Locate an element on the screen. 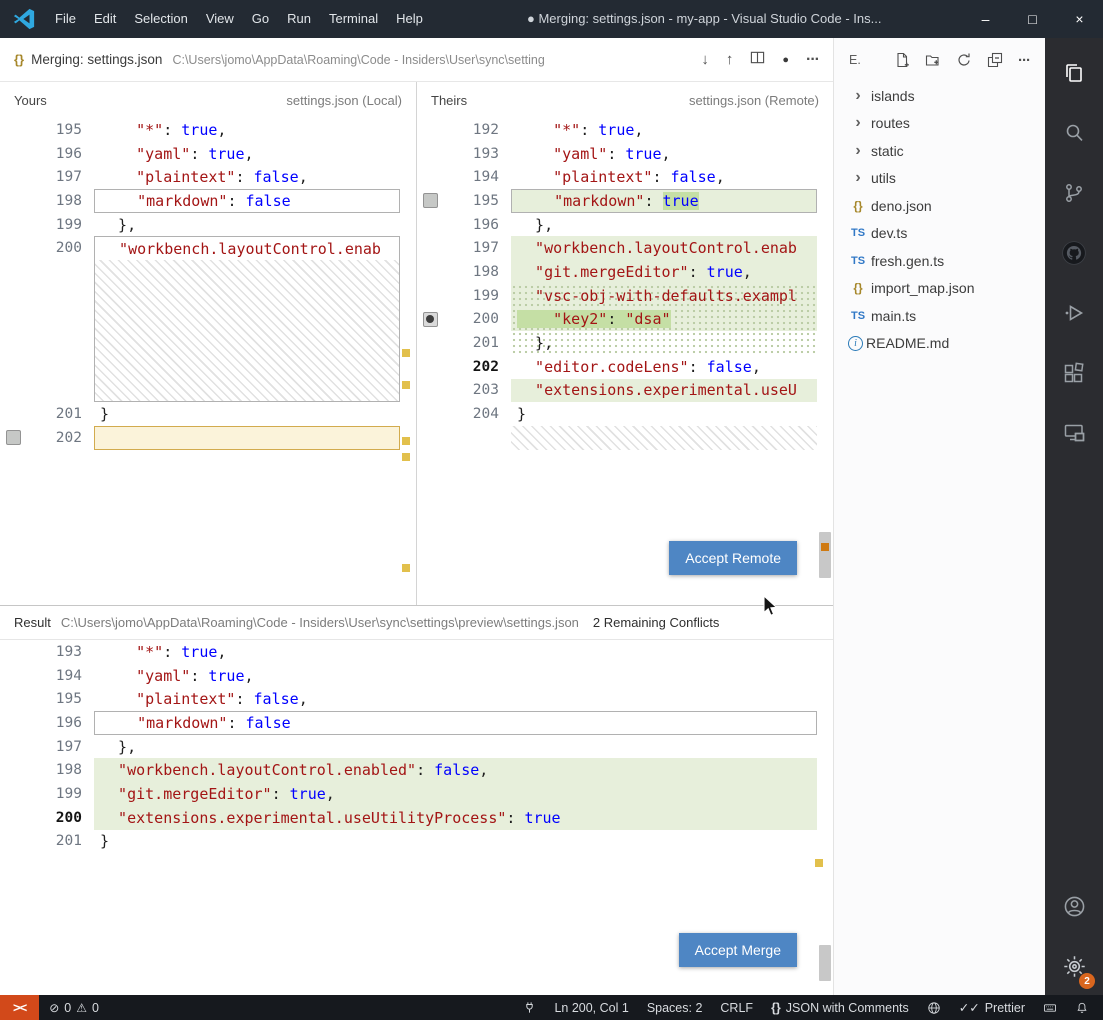 This screenshot has width=1103, height=1020. line-number: 204 is located at coordinates (485, 414).